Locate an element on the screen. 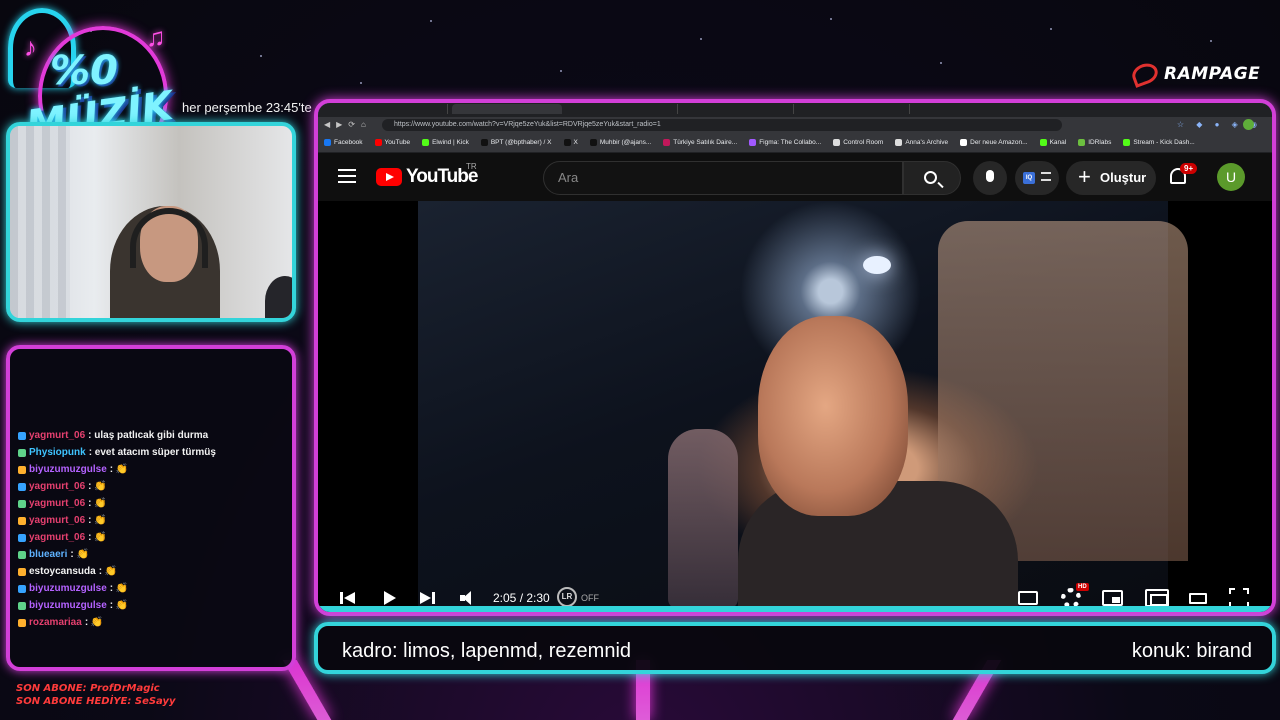  bookmark-label: IDRlabs is located at coordinates (1100, 142).